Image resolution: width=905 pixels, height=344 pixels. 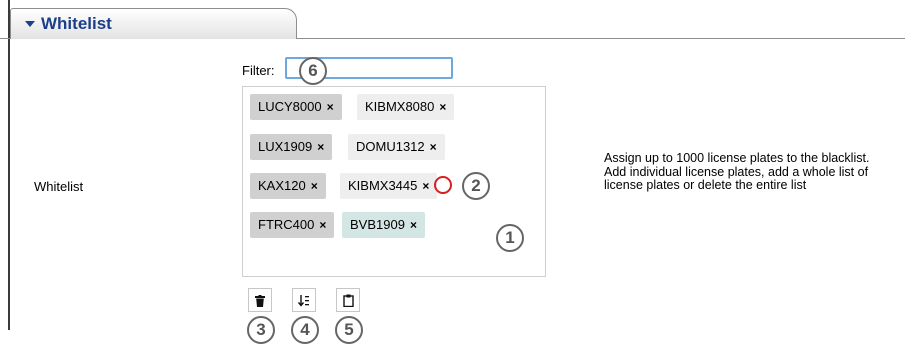 I want to click on sort-icon, so click(x=303, y=300).